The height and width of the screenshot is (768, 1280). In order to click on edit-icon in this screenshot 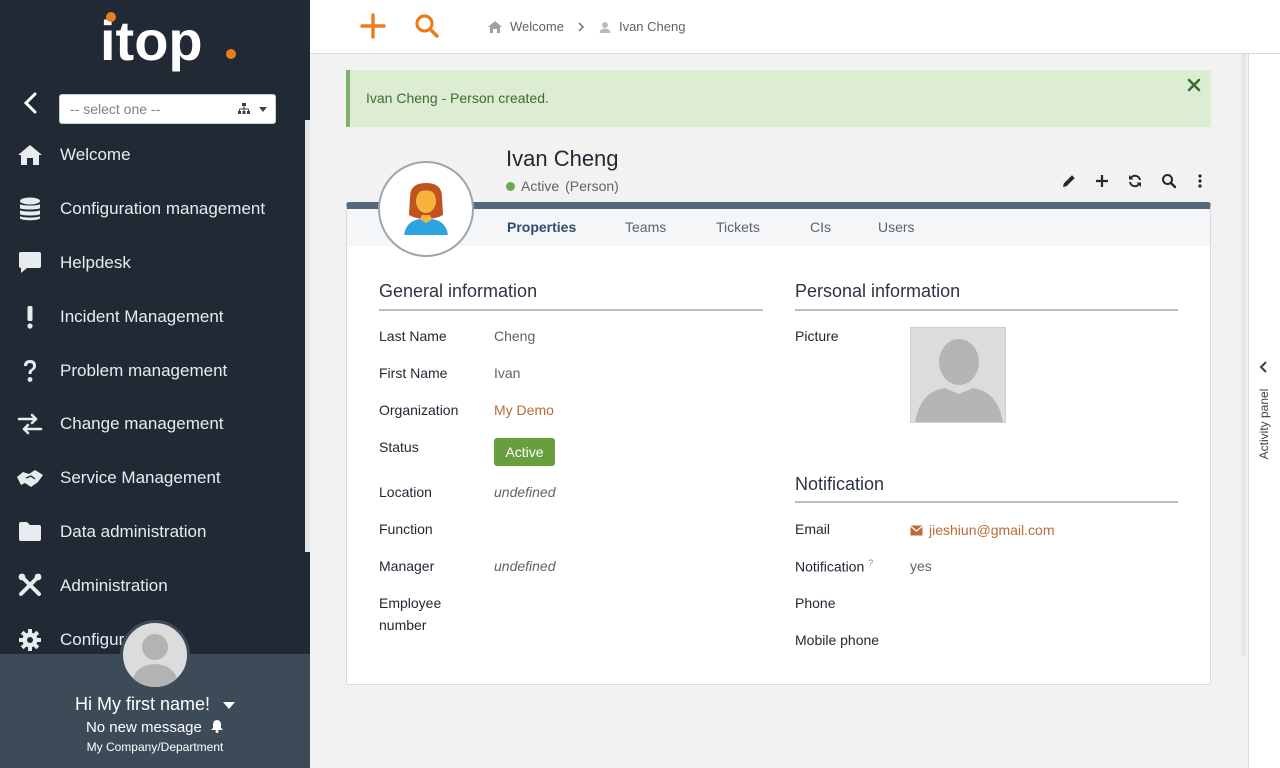, I will do `click(1069, 181)`.